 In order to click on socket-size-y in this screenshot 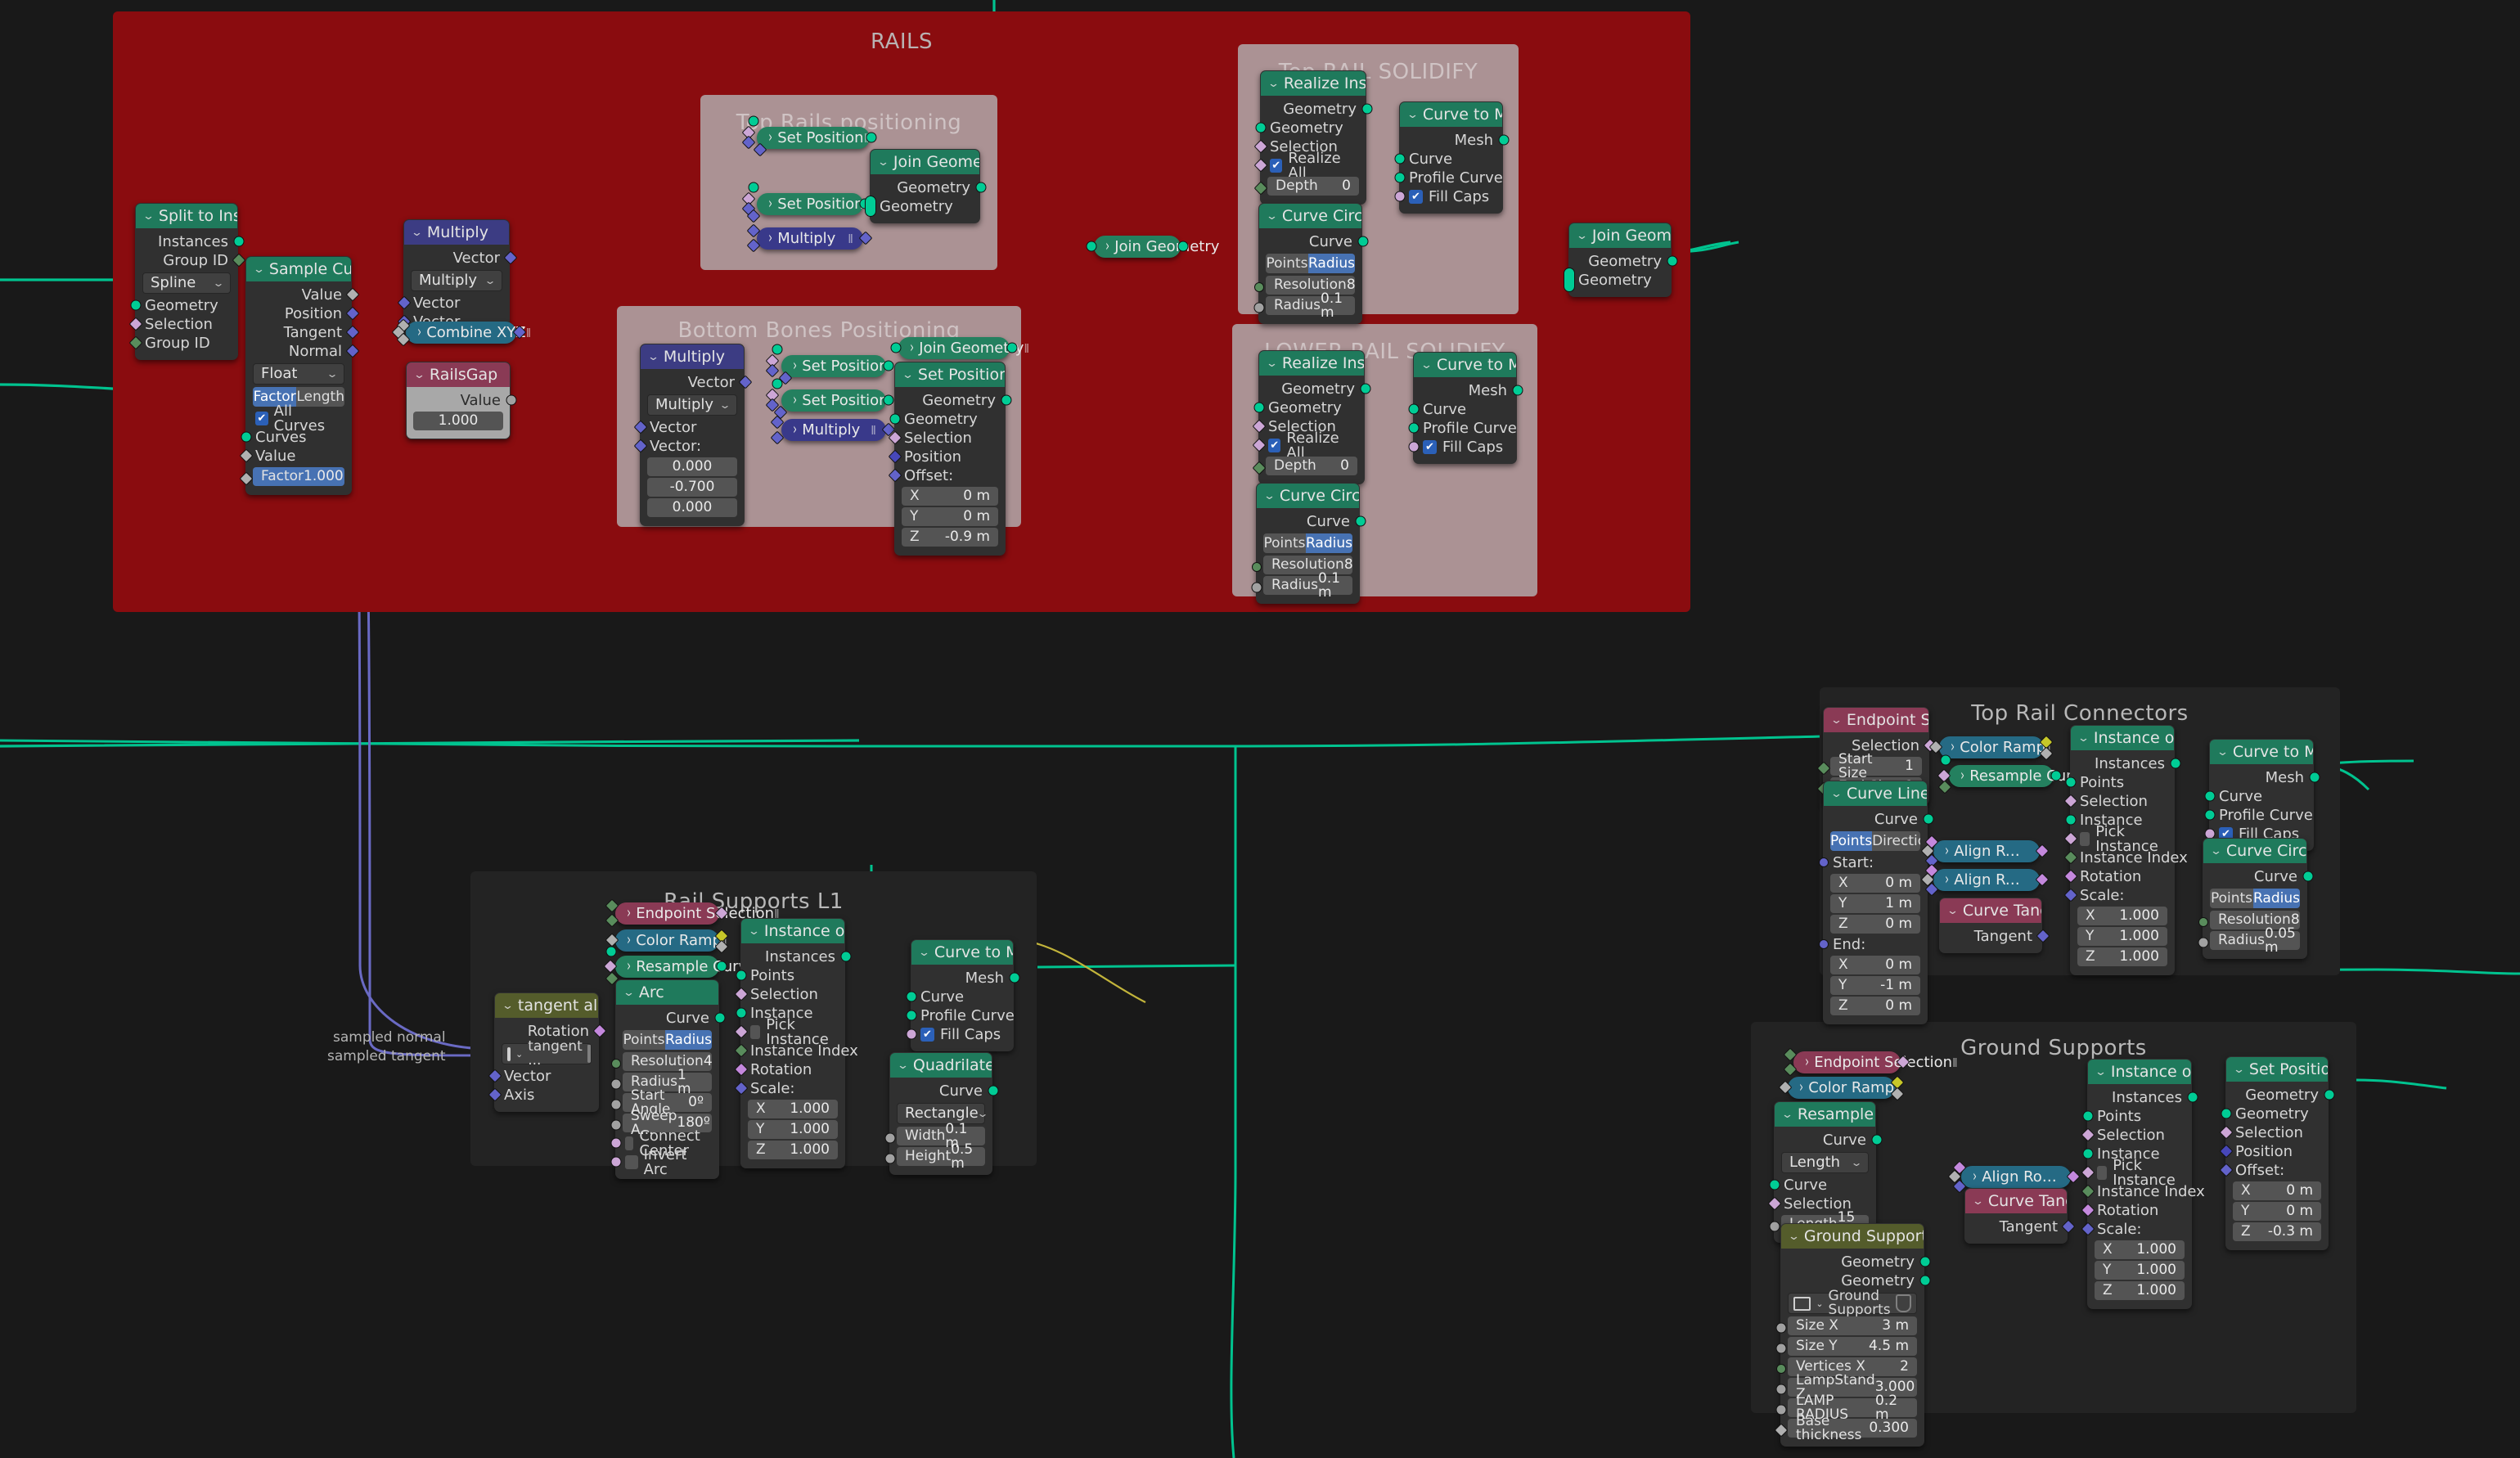, I will do `click(1781, 1349)`.